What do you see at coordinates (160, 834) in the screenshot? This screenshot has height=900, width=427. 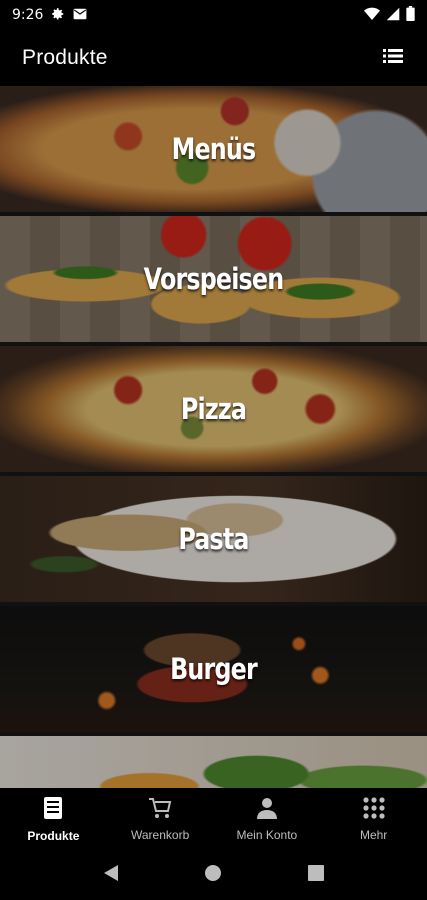 I see `nav-label: Warenkorb` at bounding box center [160, 834].